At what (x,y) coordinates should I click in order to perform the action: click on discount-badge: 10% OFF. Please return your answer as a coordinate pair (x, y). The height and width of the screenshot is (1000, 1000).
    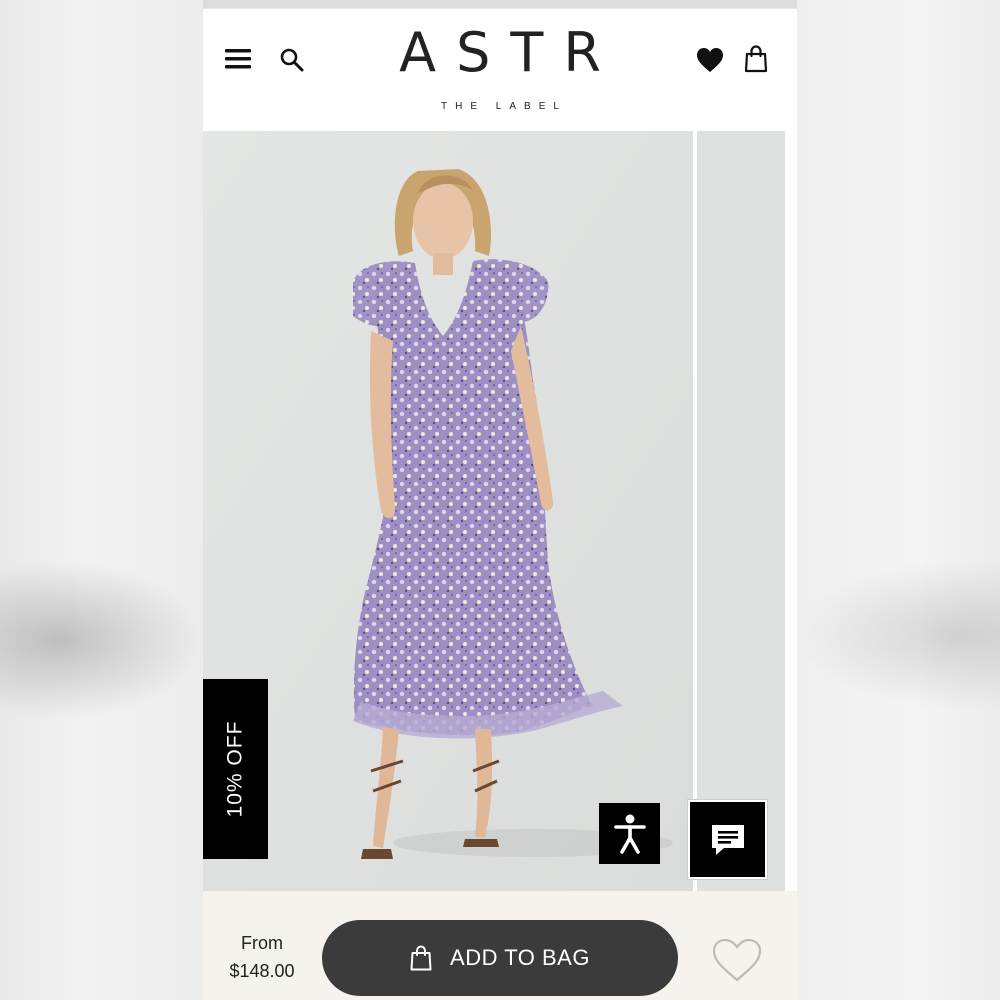
    Looking at the image, I should click on (235, 769).